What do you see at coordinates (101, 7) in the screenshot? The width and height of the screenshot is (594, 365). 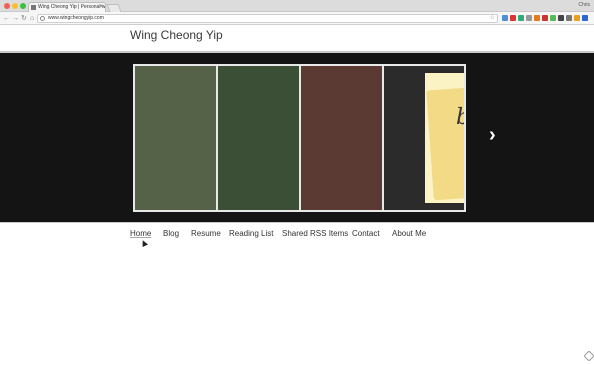 I see `tab-close-icon: ×` at bounding box center [101, 7].